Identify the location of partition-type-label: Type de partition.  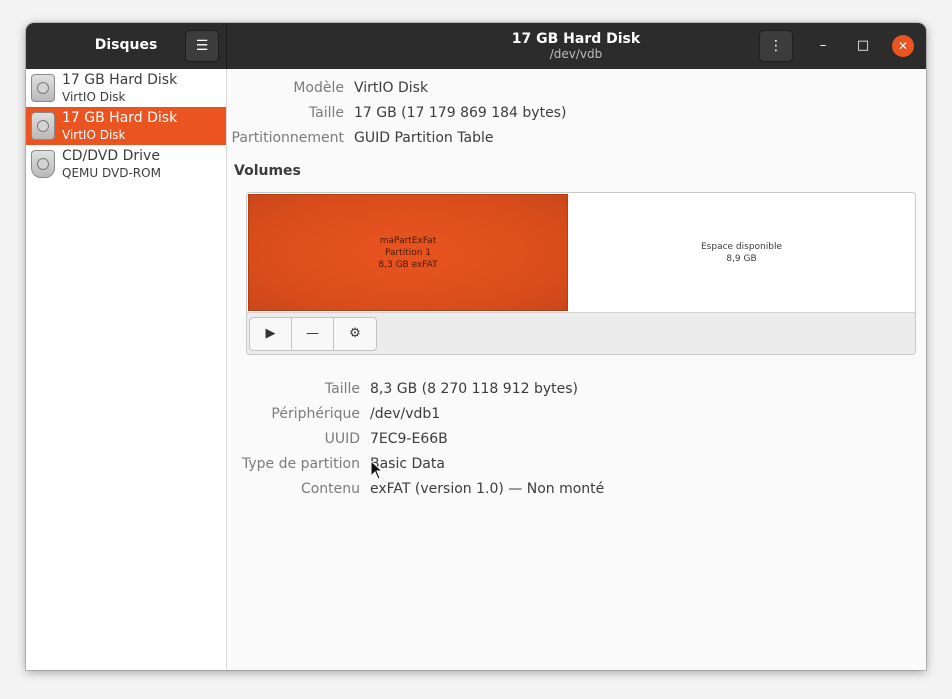
(301, 464).